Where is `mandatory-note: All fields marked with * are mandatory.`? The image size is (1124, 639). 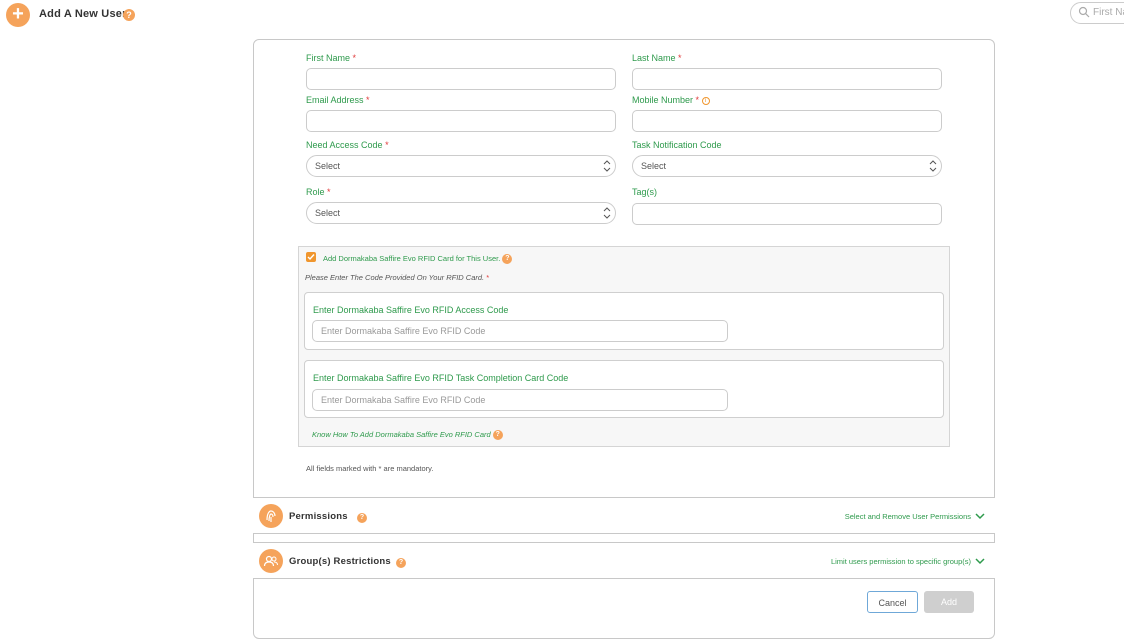
mandatory-note: All fields marked with * are mandatory. is located at coordinates (370, 468).